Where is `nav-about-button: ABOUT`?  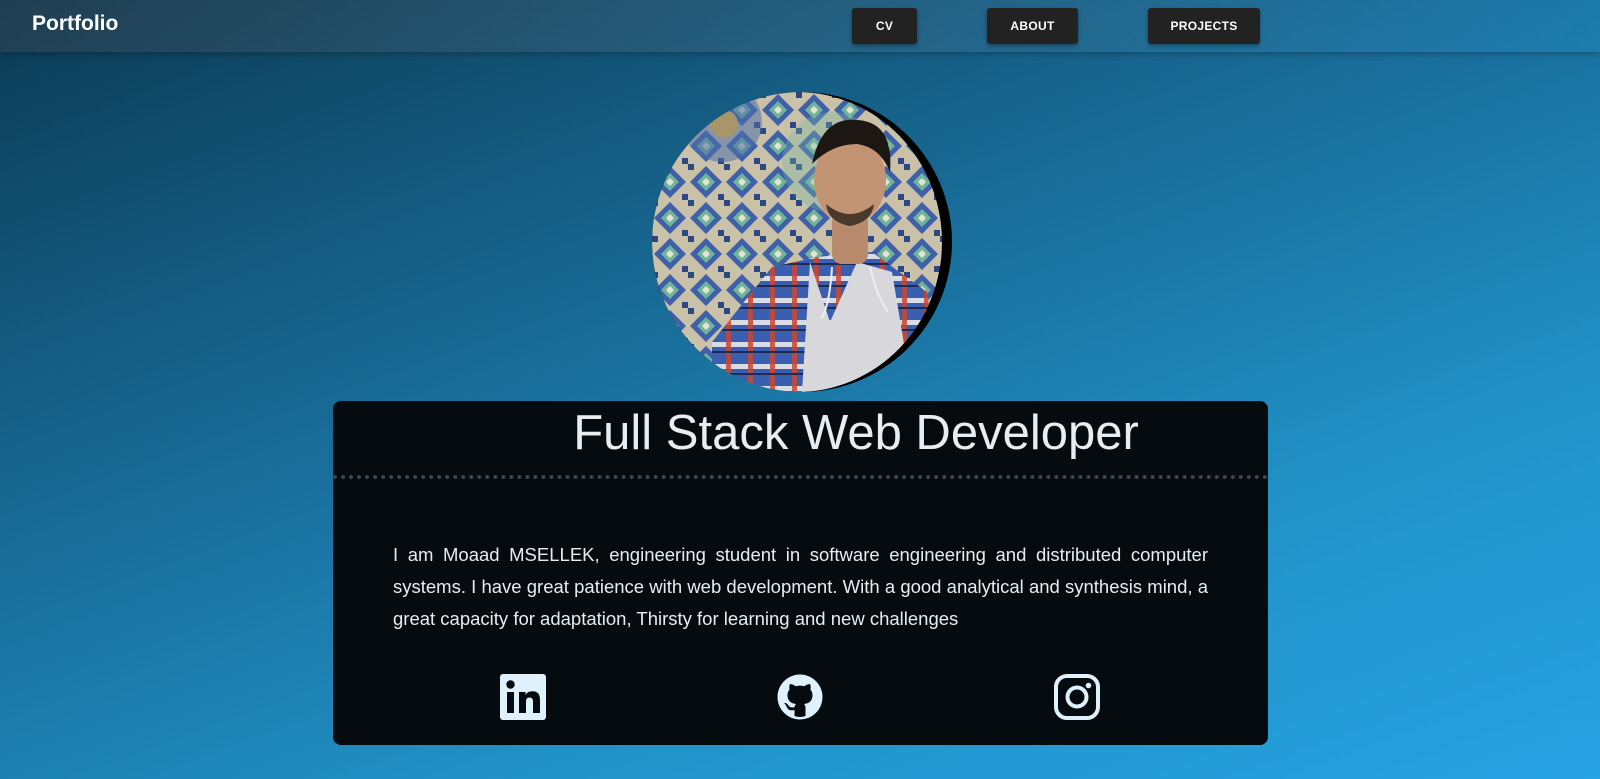 nav-about-button: ABOUT is located at coordinates (1032, 26).